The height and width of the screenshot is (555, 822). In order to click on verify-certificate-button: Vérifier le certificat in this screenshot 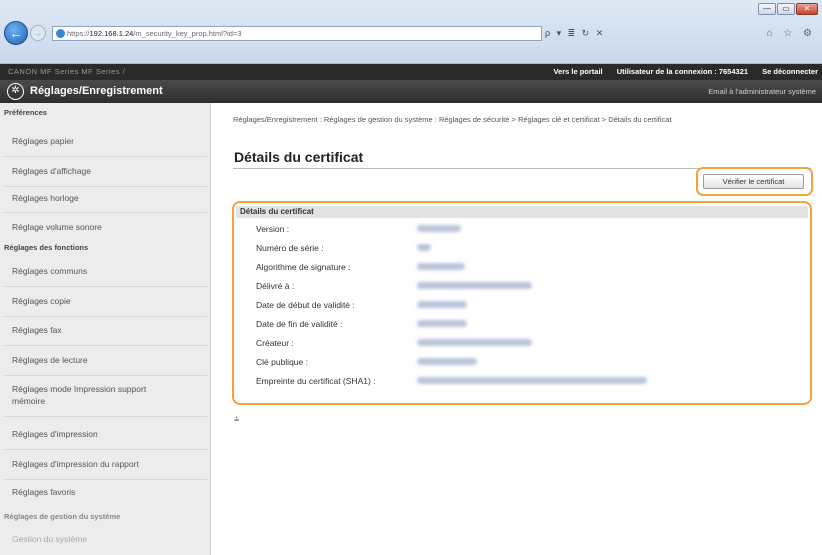, I will do `click(753, 181)`.